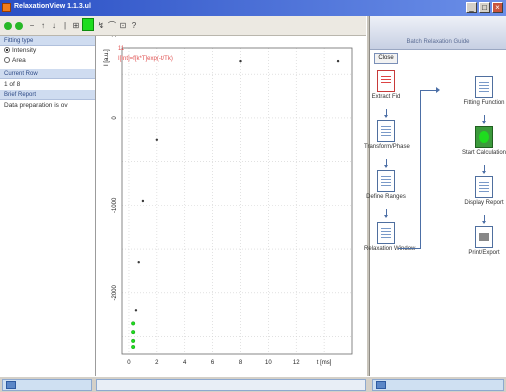 This screenshot has height=392, width=506. I want to click on print-export-icon, so click(484, 237).